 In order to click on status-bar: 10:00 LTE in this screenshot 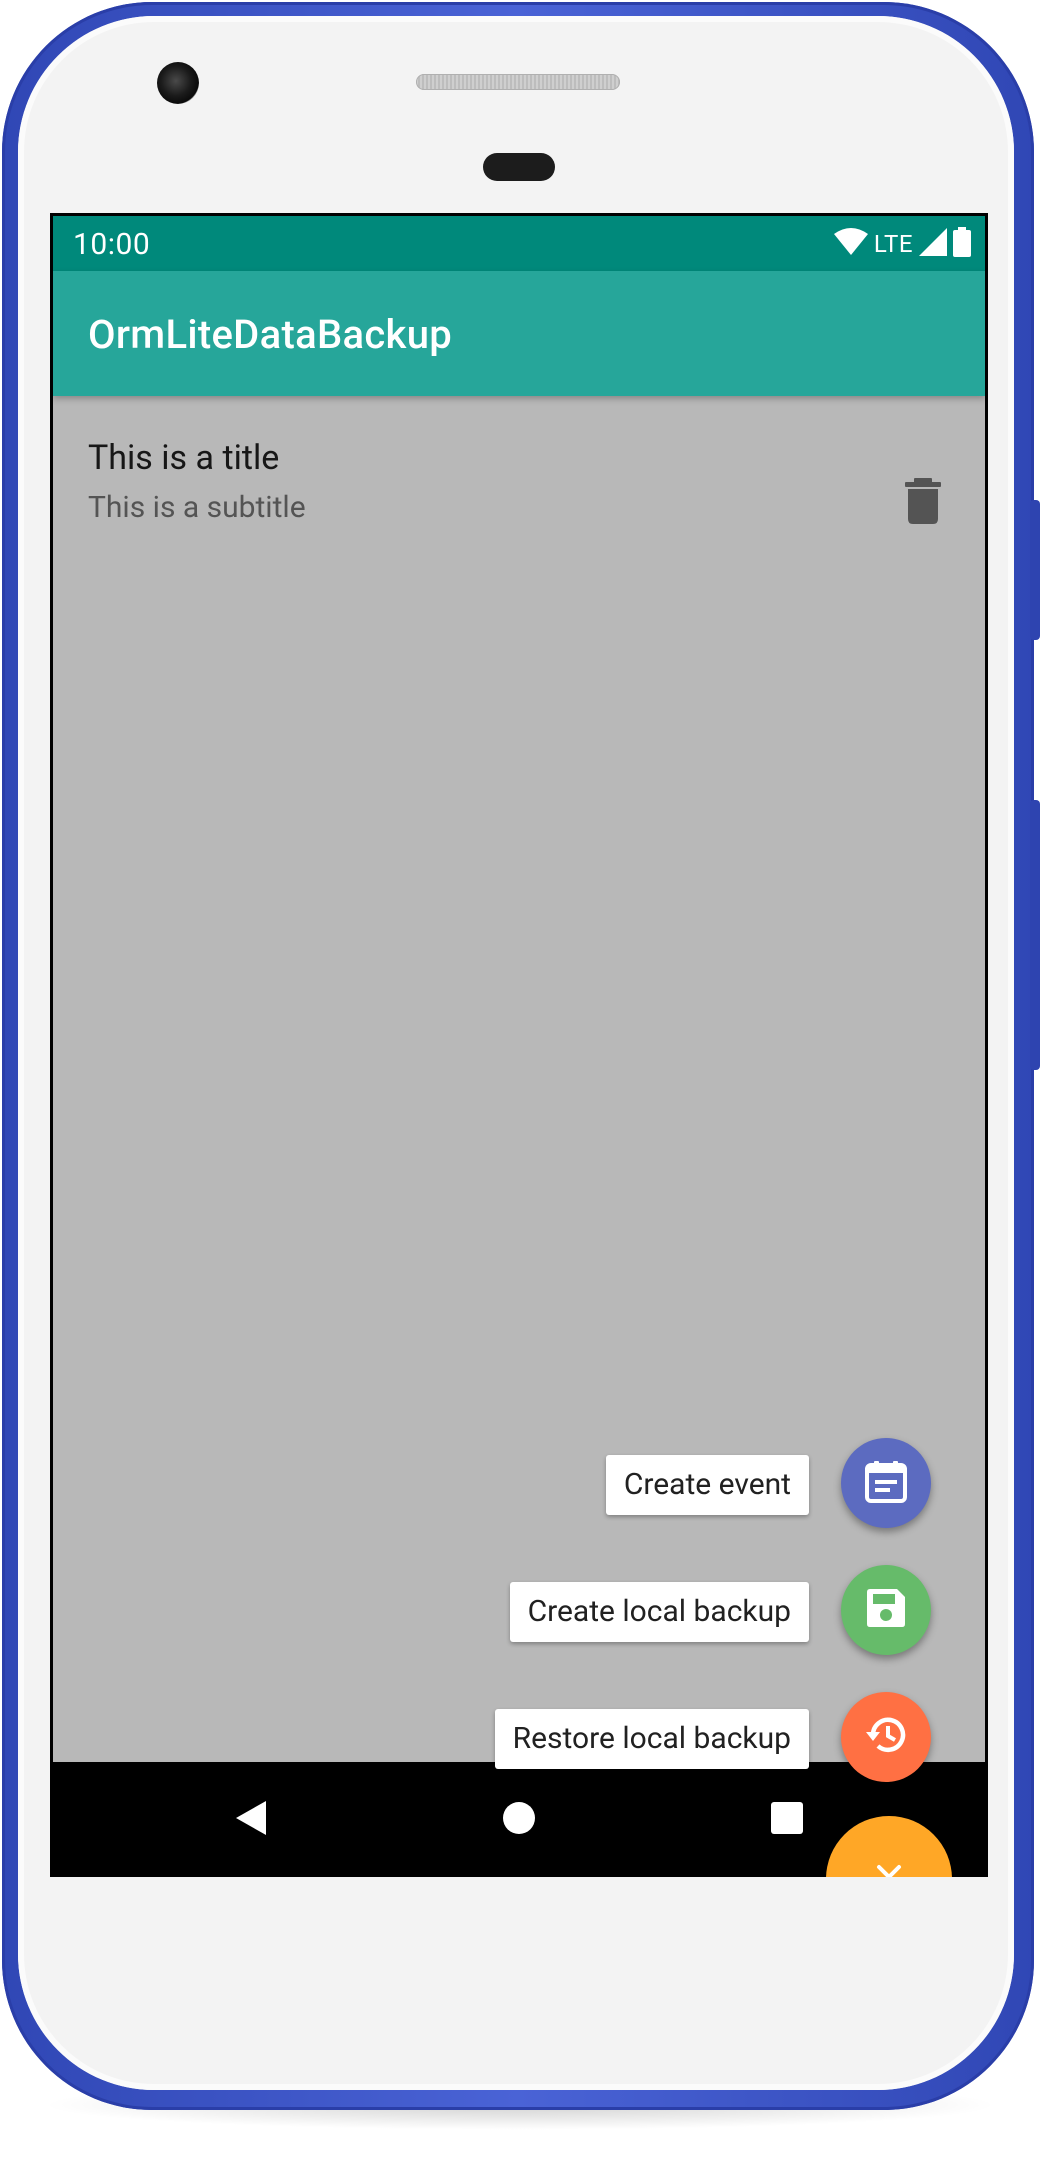, I will do `click(519, 243)`.